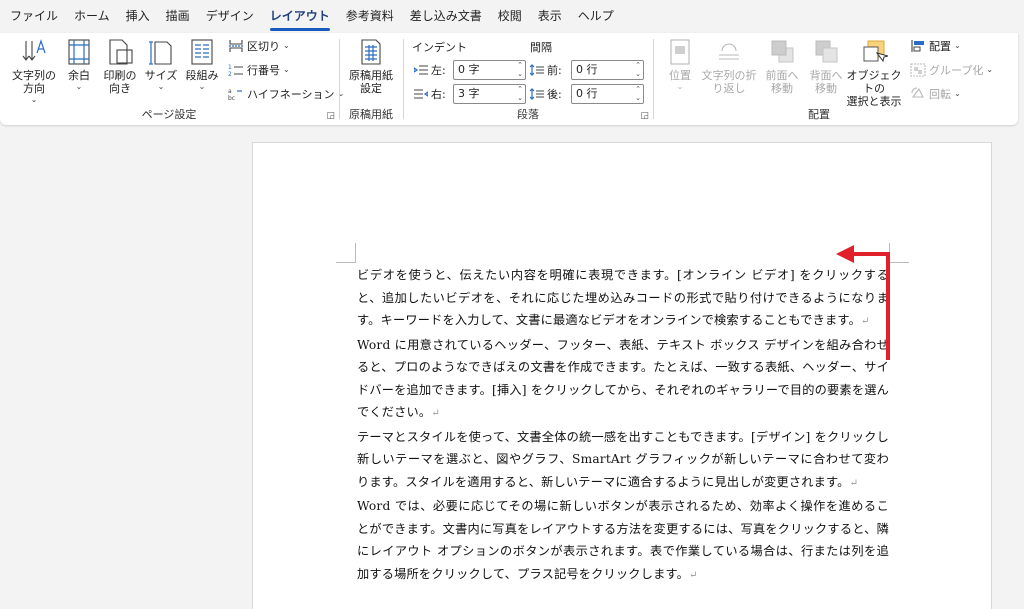  I want to click on breaks-icon, so click(236, 46).